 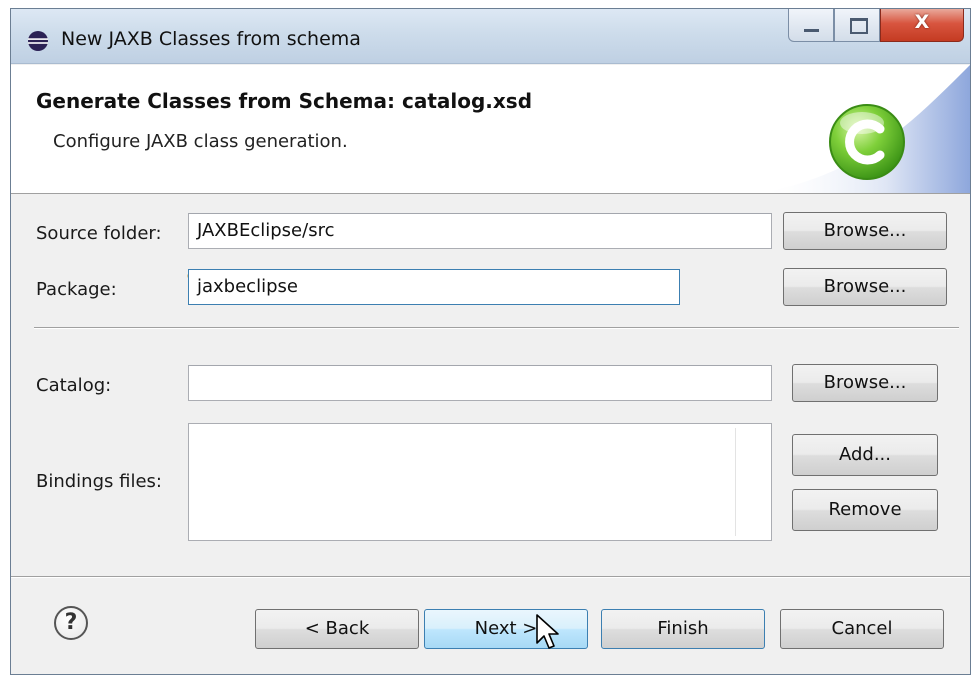 What do you see at coordinates (337, 629) in the screenshot?
I see `back-button: < Back` at bounding box center [337, 629].